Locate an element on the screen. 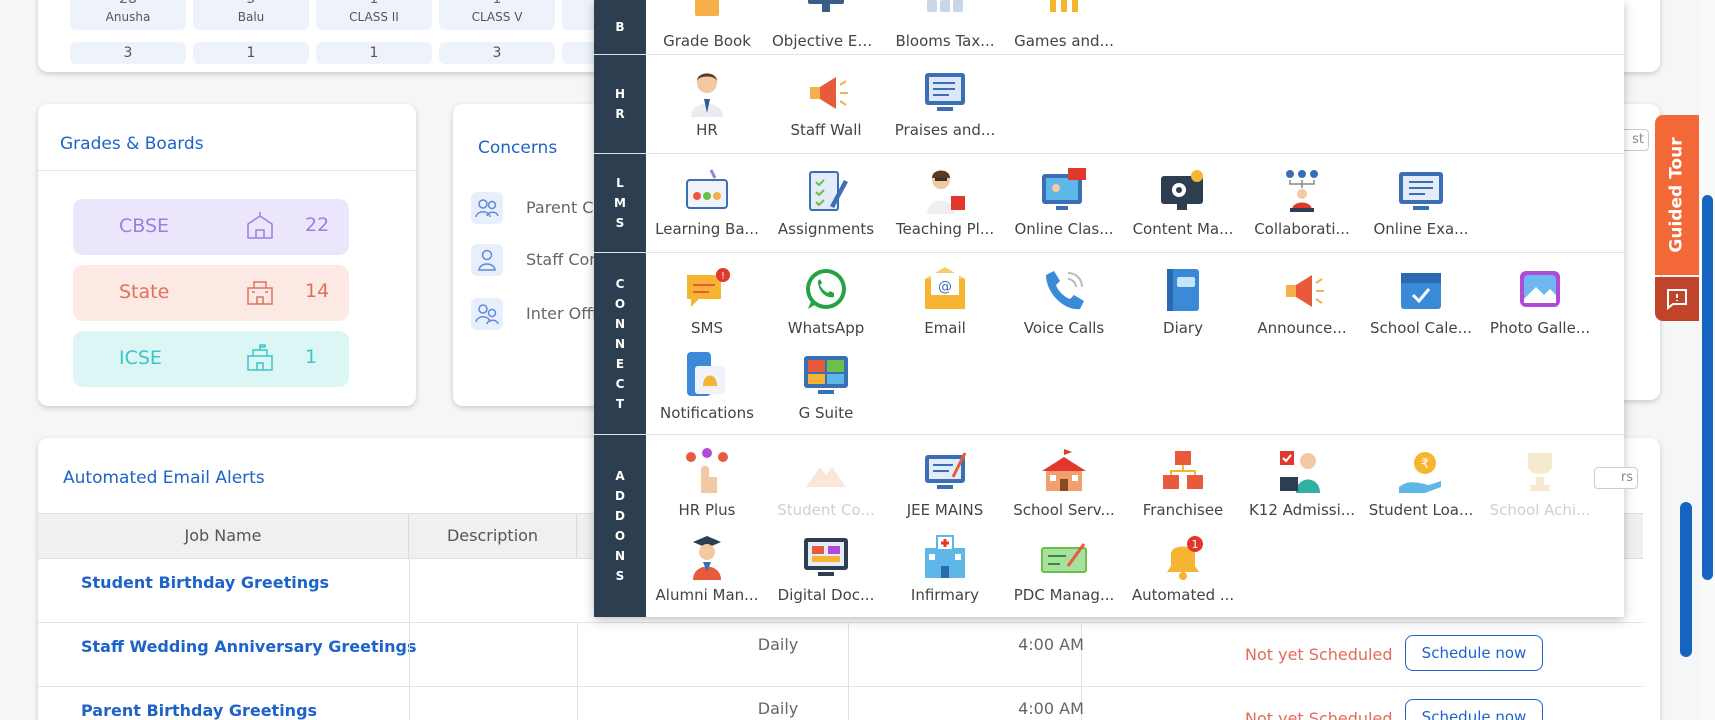 Image resolution: width=1715 pixels, height=720 pixels. app-staff-wall: Staff Wall is located at coordinates (826, 103).